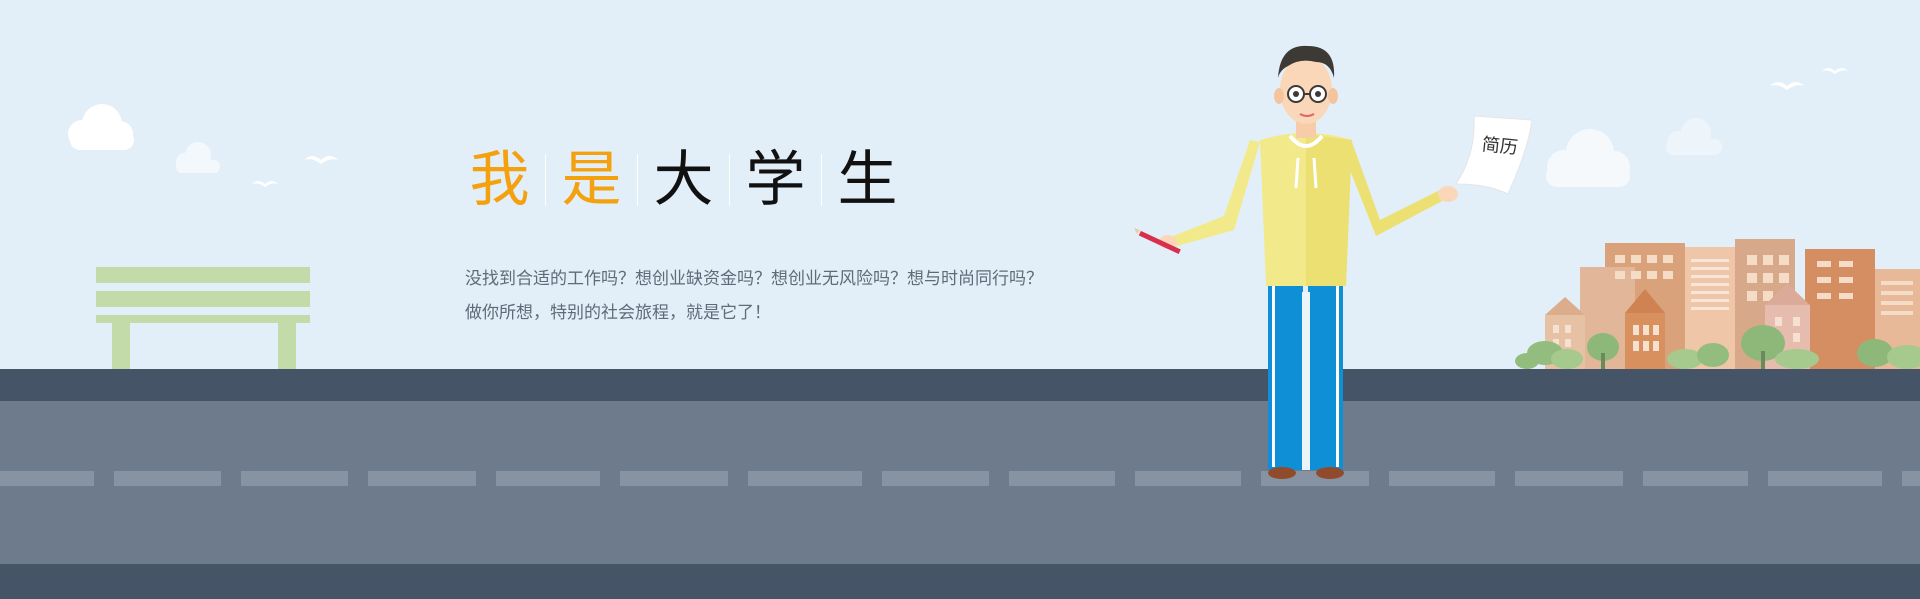 The width and height of the screenshot is (1920, 599). Describe the element at coordinates (203, 319) in the screenshot. I see `bench-icon` at that location.